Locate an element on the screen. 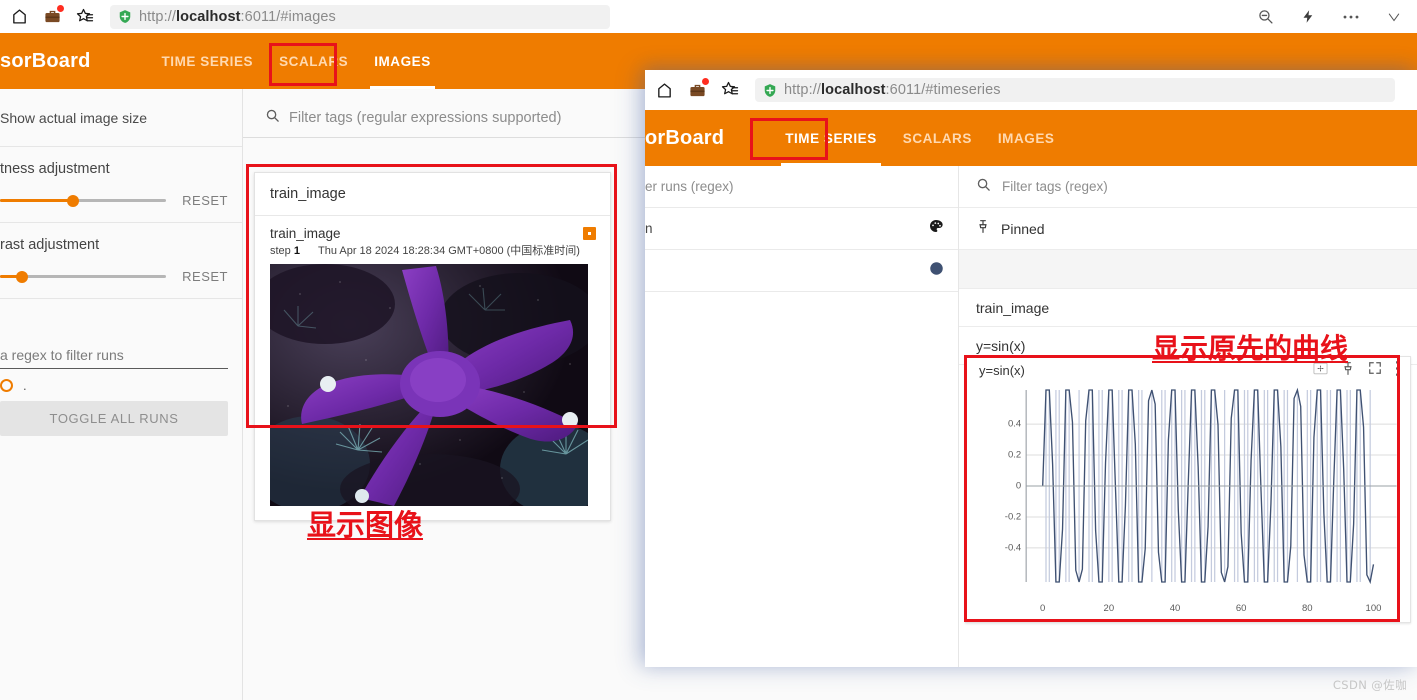 This screenshot has width=1417, height=700. pinned-section-header: Pinned is located at coordinates (1188, 229).